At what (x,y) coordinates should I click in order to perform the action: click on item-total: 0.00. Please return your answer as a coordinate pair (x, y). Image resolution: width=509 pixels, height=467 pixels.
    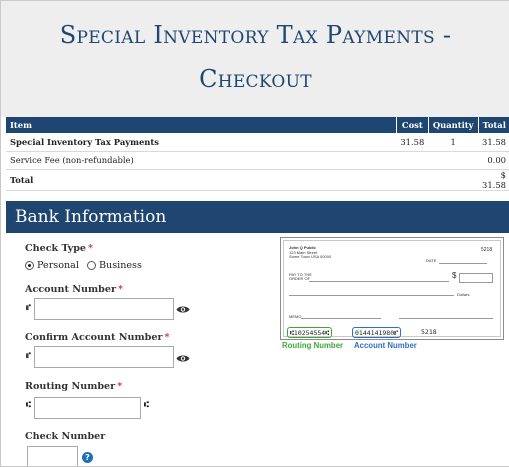
    Looking at the image, I should click on (493, 160).